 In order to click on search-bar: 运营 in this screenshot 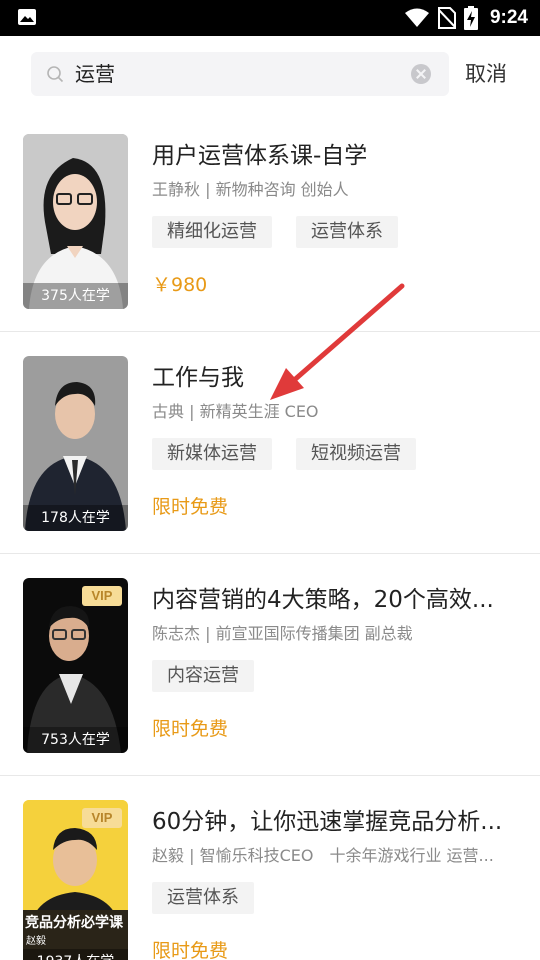, I will do `click(240, 74)`.